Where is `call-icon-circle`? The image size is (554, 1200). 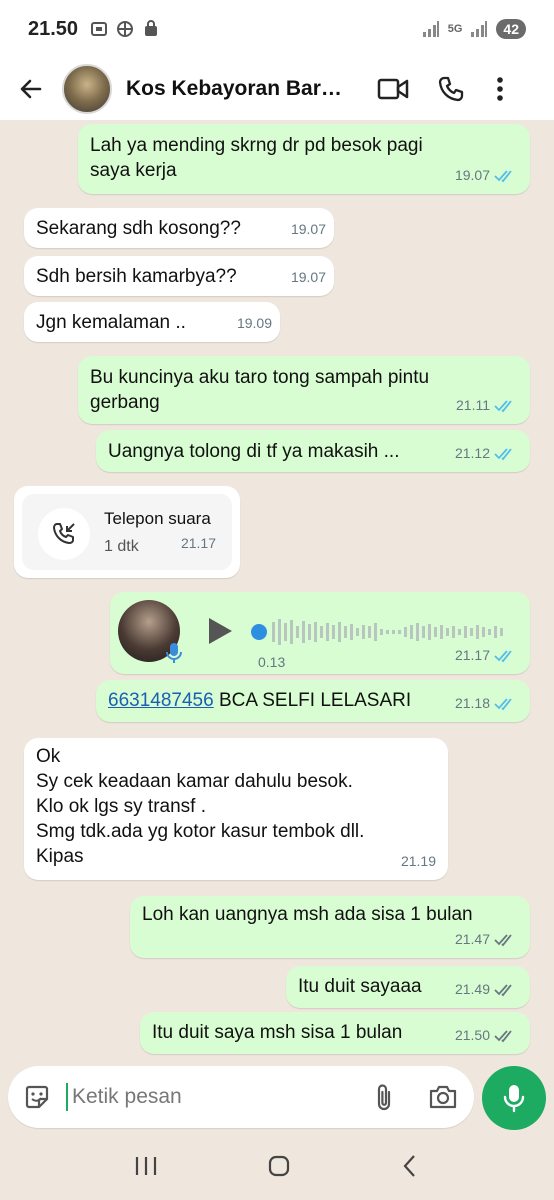 call-icon-circle is located at coordinates (64, 534).